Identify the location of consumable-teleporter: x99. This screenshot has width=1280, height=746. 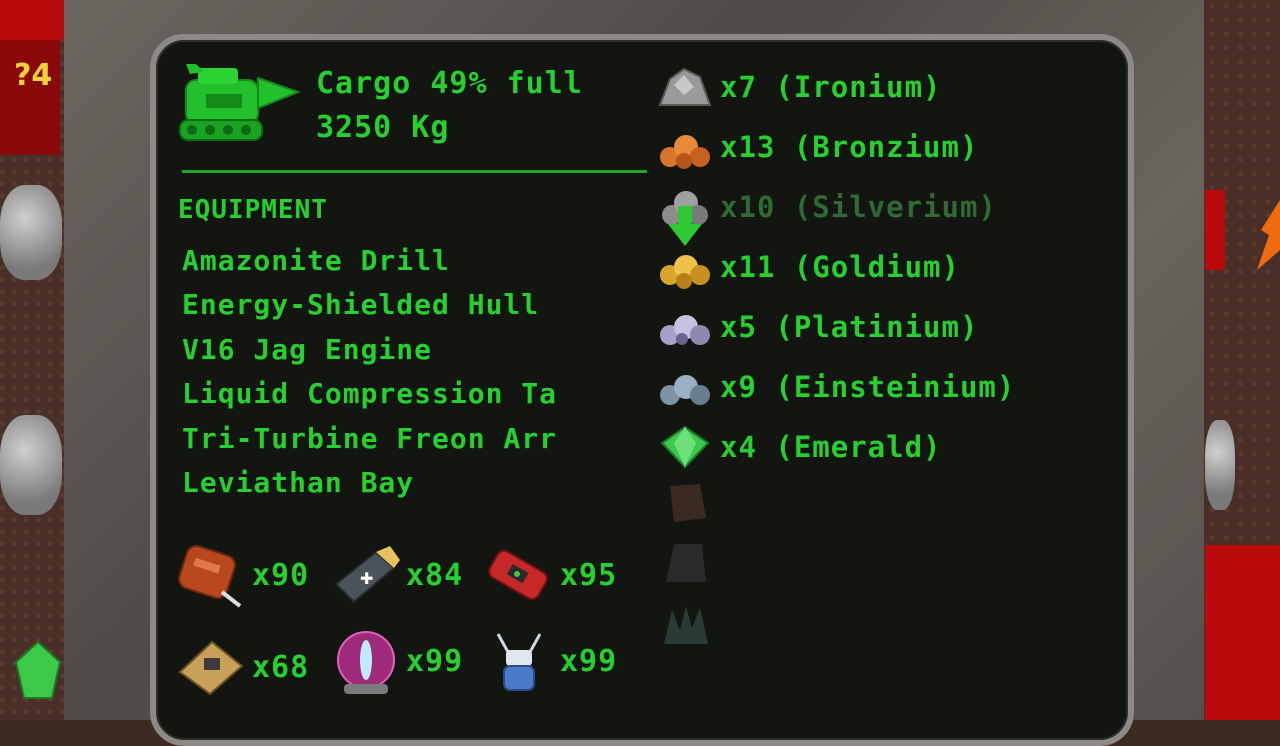
(396, 661).